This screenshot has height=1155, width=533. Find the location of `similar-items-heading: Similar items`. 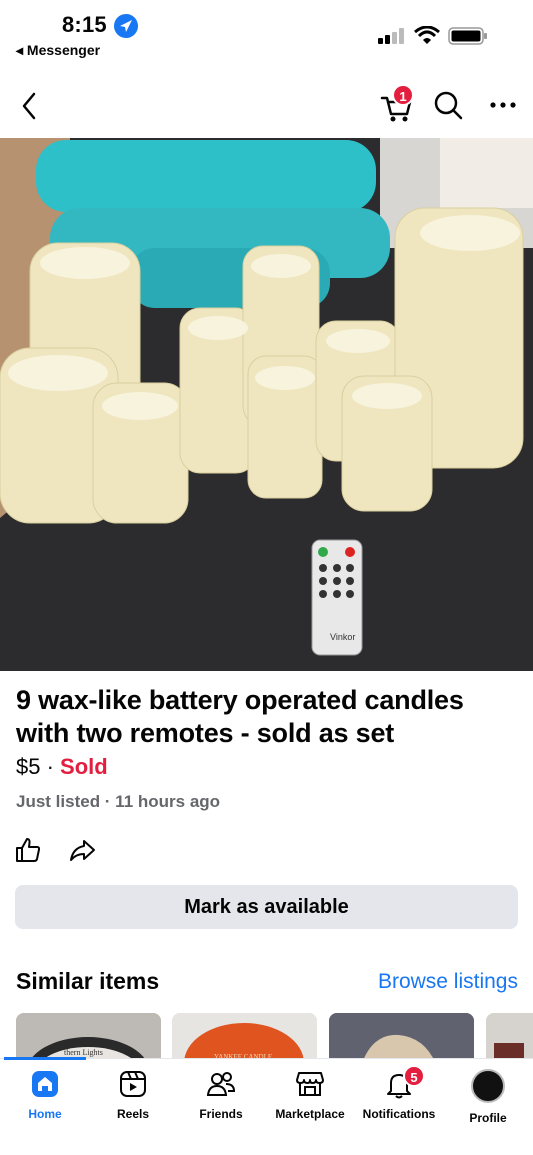

similar-items-heading: Similar items is located at coordinates (88, 981).